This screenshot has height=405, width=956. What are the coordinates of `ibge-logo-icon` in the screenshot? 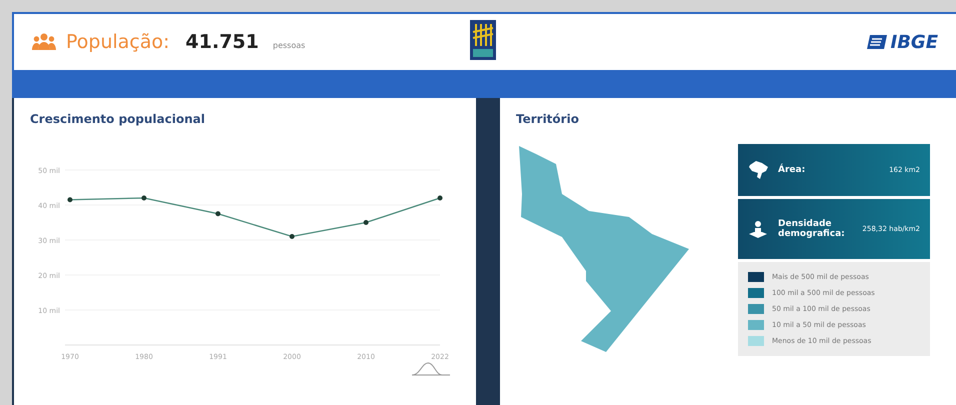 It's located at (876, 42).